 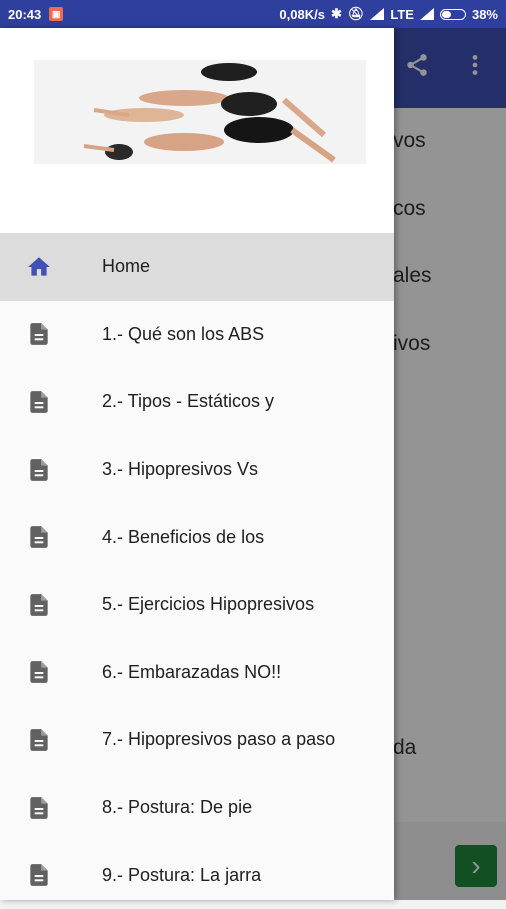 What do you see at coordinates (188, 401) in the screenshot?
I see `drawer-item-label: 2.- Tipos - Estáticos y` at bounding box center [188, 401].